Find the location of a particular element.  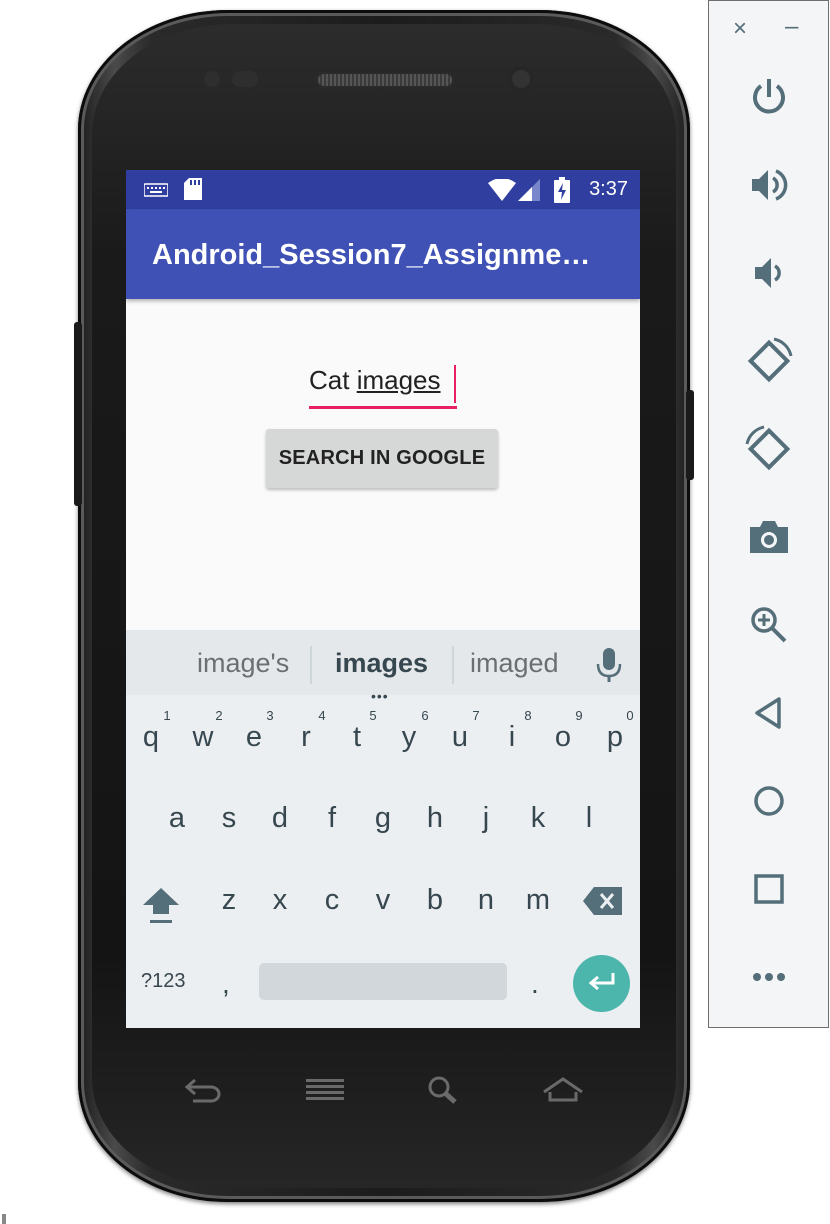

wifi-icon is located at coordinates (502, 192).